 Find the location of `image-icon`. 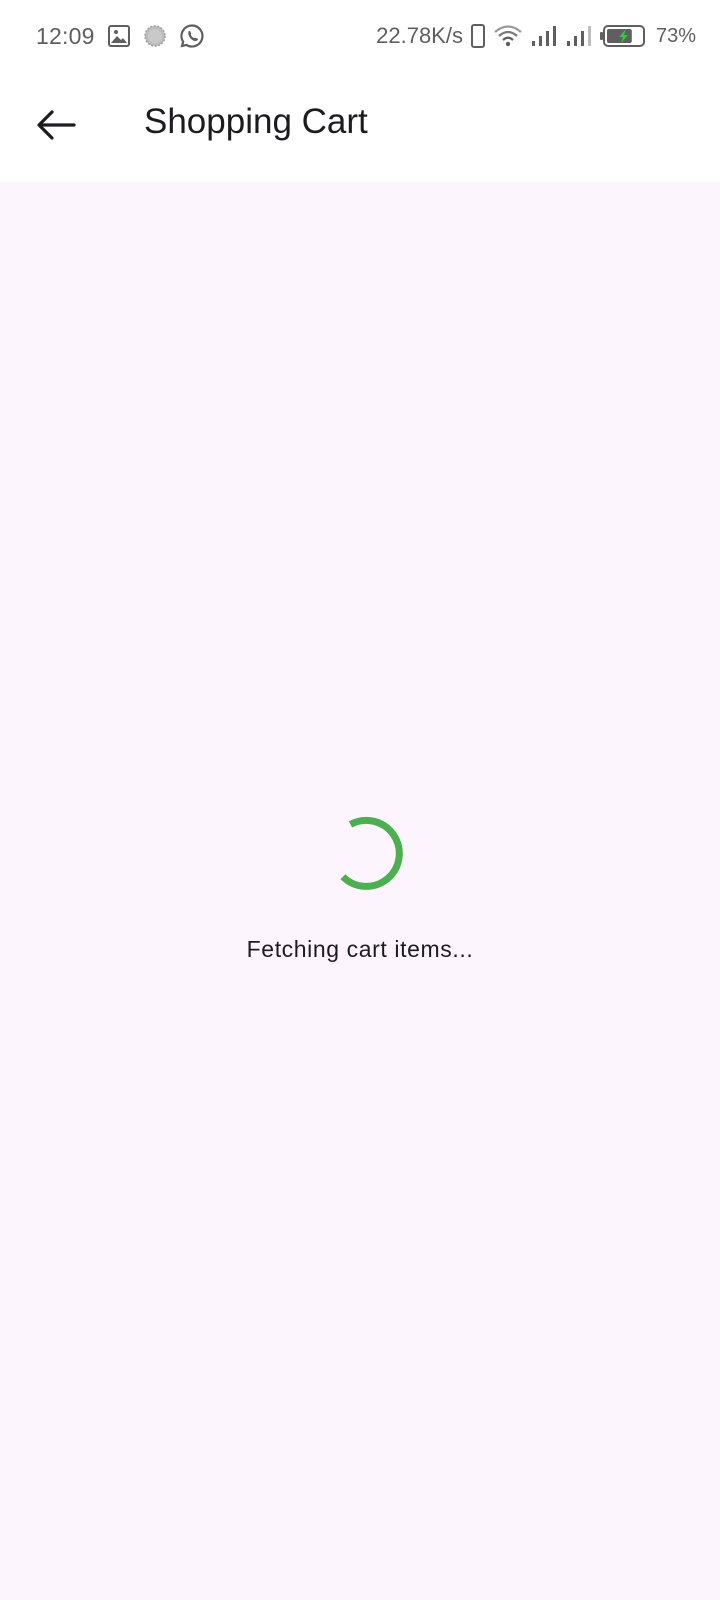

image-icon is located at coordinates (119, 36).